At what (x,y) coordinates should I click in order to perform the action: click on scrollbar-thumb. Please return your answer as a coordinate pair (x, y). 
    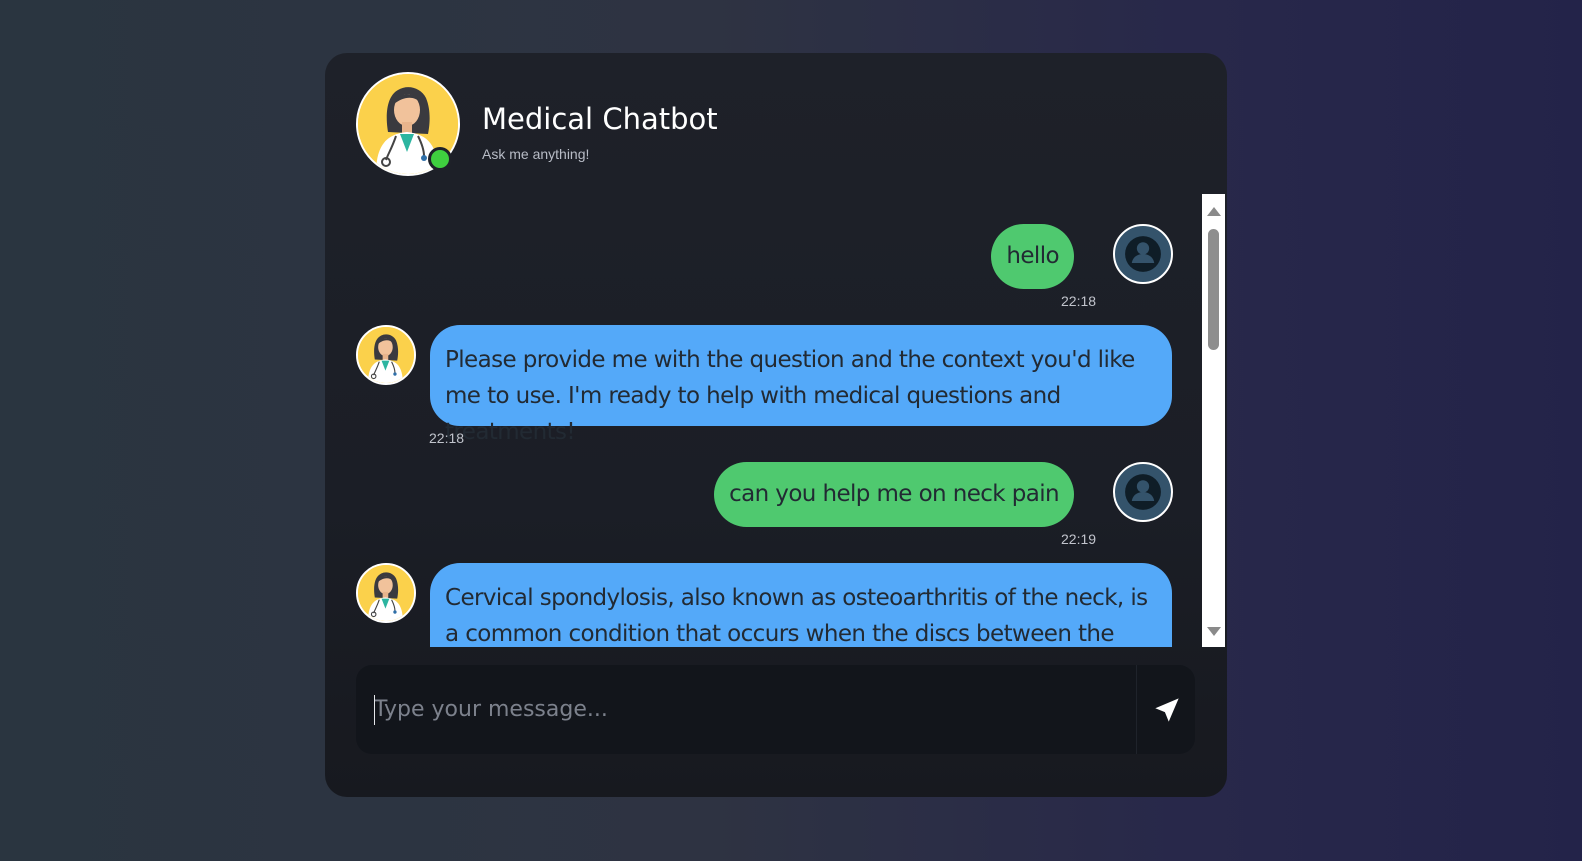
    Looking at the image, I should click on (1213, 289).